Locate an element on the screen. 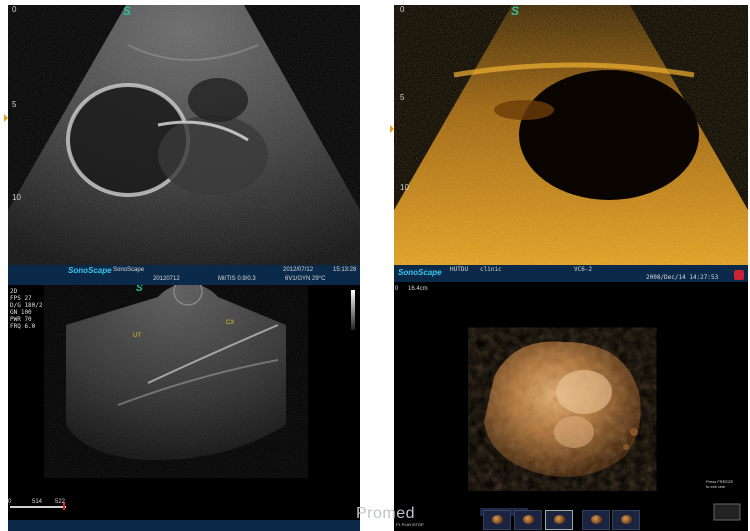  scale-label-522: 522 is located at coordinates (60, 502).